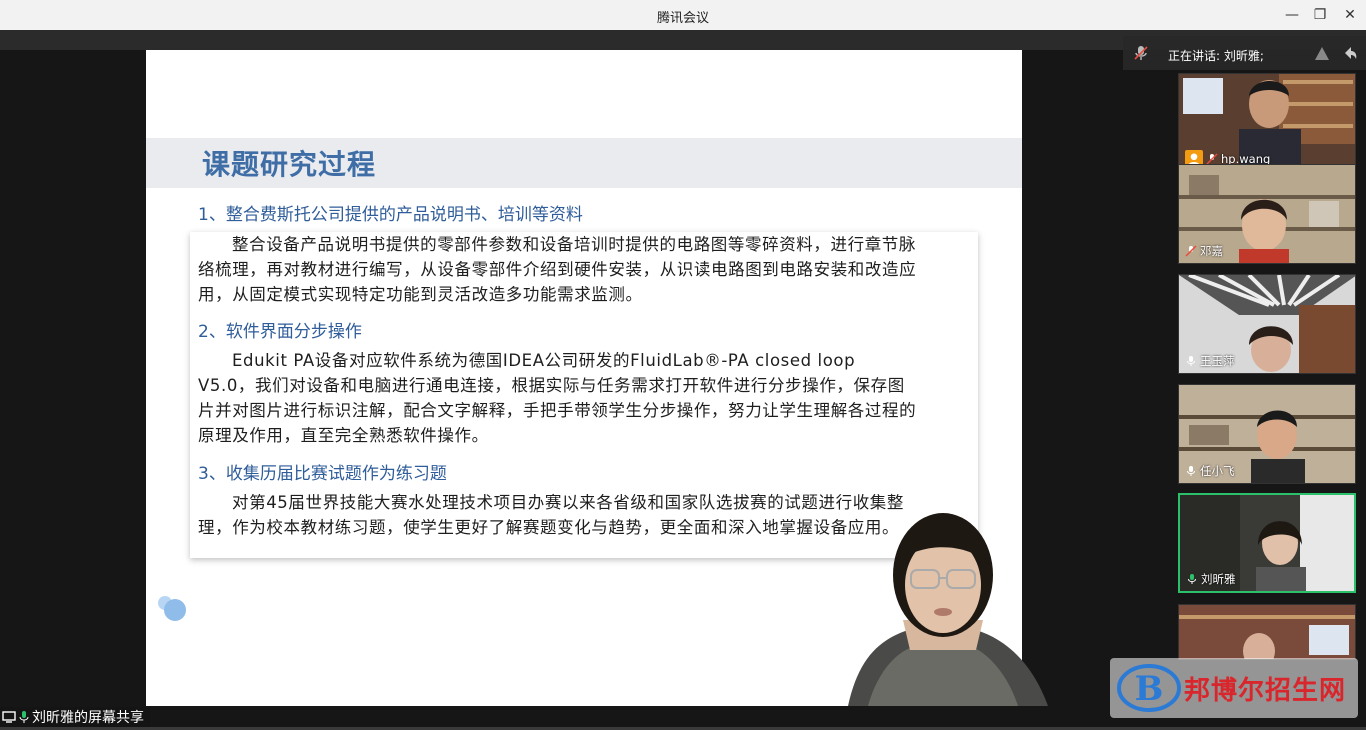  What do you see at coordinates (682, 18) in the screenshot?
I see `window-title: 腾讯会议` at bounding box center [682, 18].